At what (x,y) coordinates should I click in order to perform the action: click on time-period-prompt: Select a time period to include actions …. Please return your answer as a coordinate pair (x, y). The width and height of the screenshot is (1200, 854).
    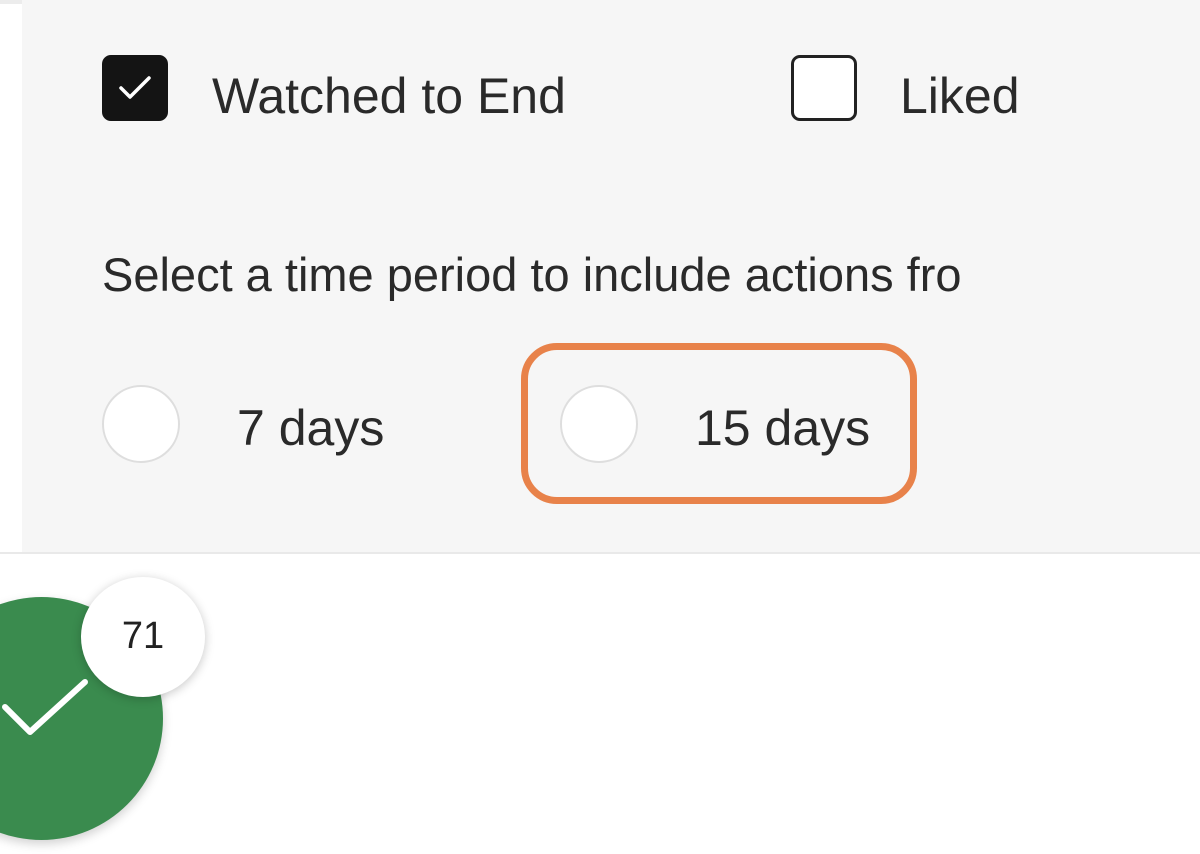
    Looking at the image, I should click on (532, 274).